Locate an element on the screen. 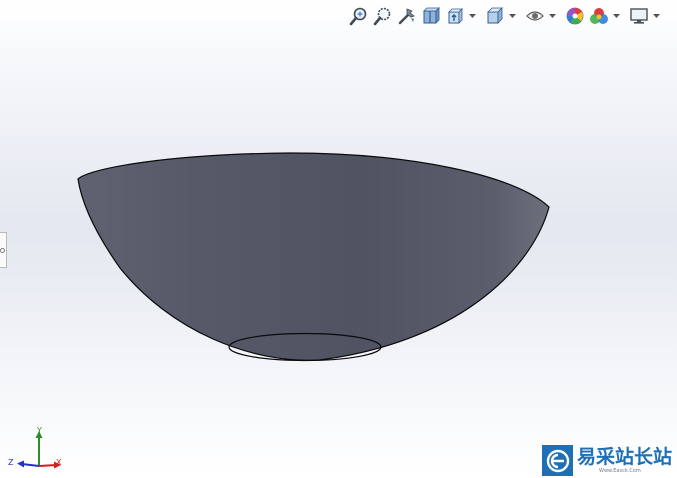  triad-x-label: X is located at coordinates (59, 462).